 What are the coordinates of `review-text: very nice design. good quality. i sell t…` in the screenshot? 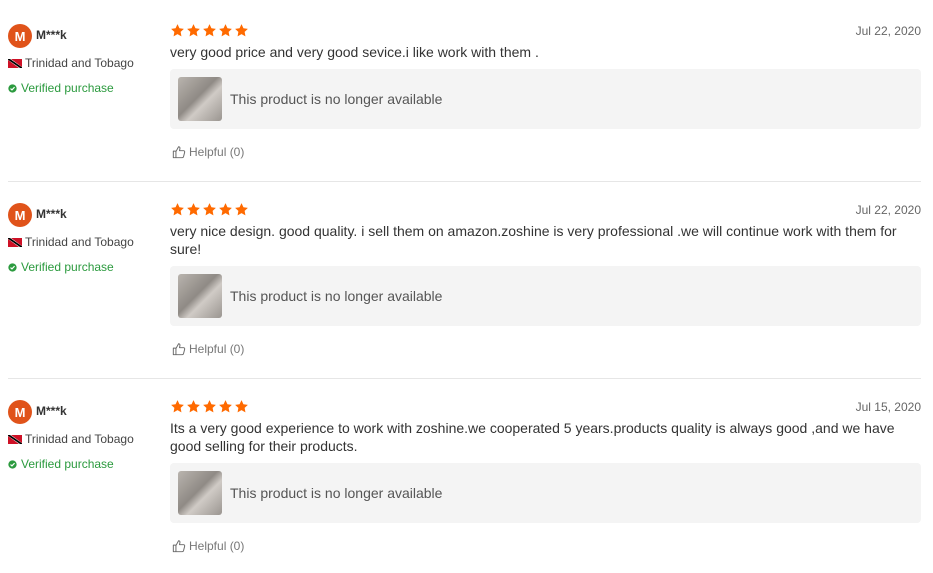 It's located at (533, 240).